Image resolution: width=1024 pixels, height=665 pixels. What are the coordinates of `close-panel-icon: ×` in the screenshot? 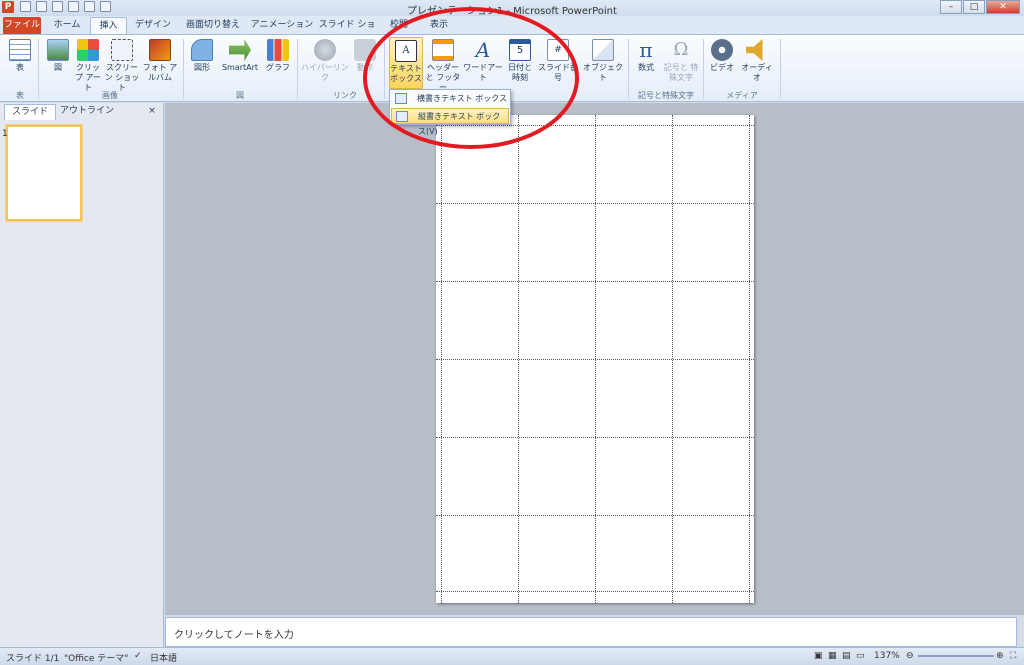 It's located at (152, 112).